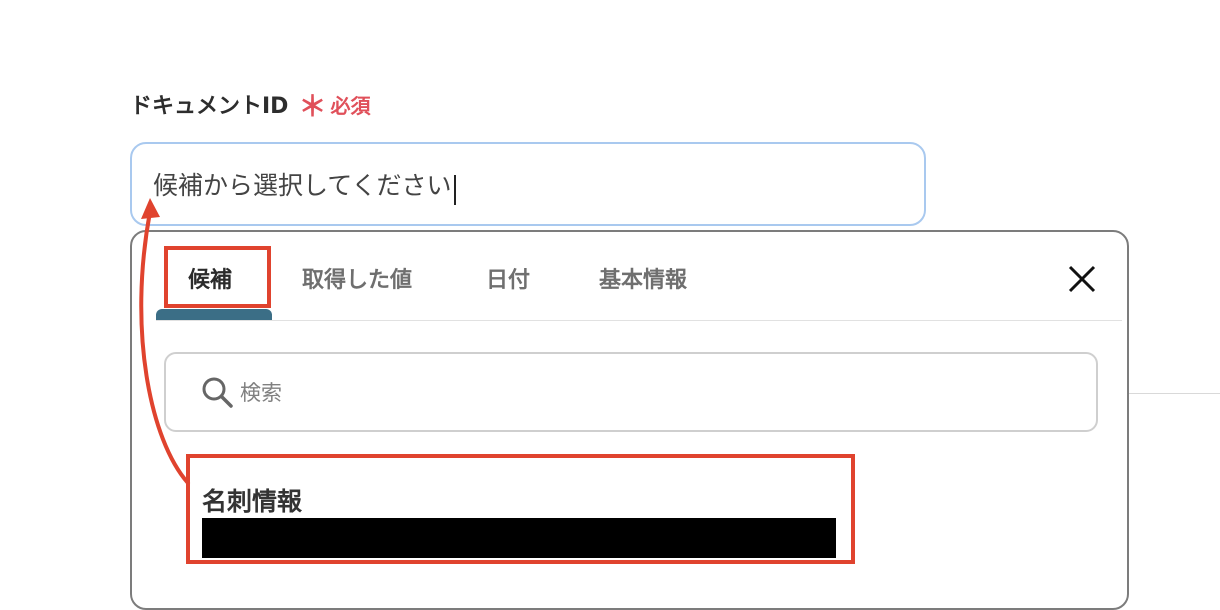 Image resolution: width=1220 pixels, height=610 pixels. Describe the element at coordinates (217, 392) in the screenshot. I see `search-icon` at that location.